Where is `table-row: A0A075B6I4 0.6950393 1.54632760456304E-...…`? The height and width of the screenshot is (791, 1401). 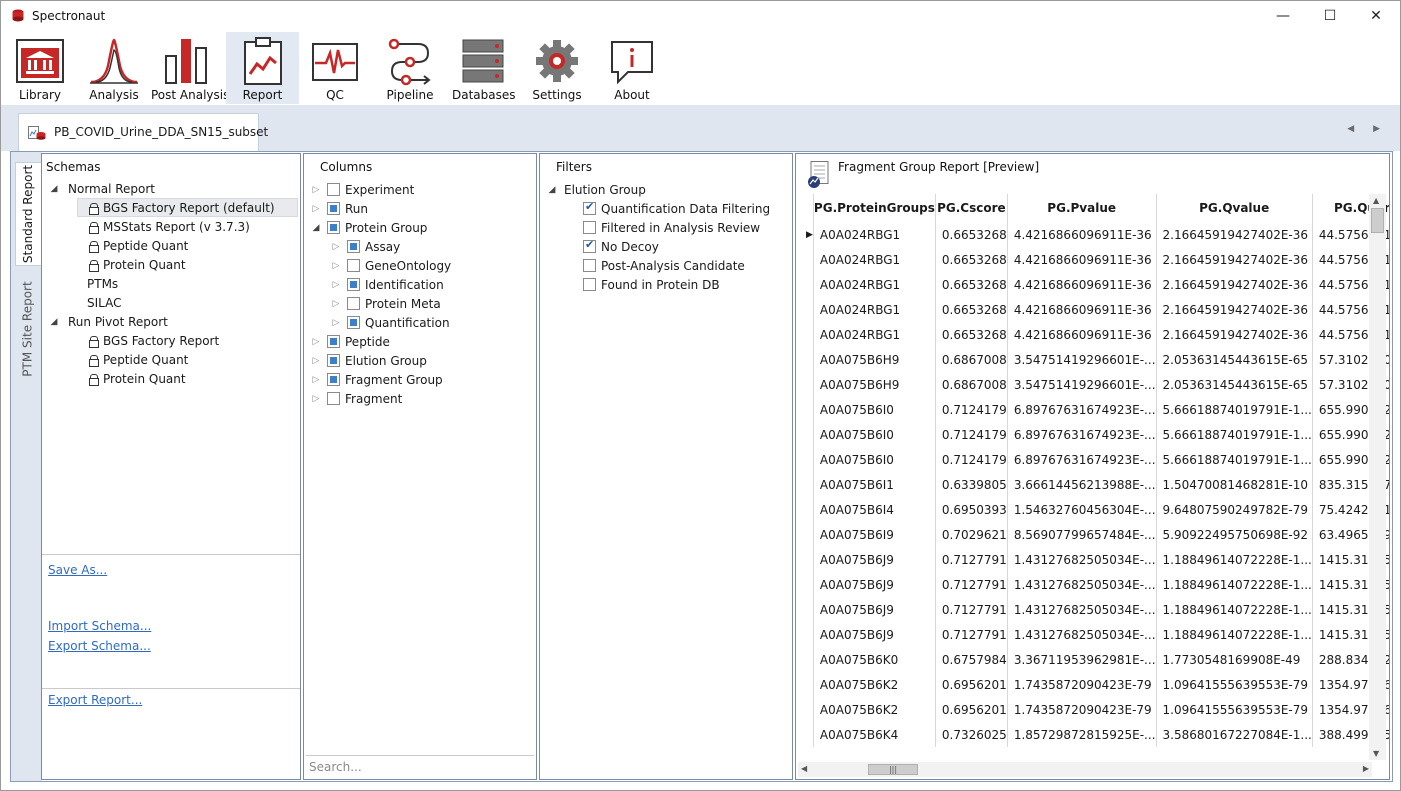
table-row: A0A075B6I4 0.6950393 1.54632760456304E-...… is located at coordinates (1097, 509).